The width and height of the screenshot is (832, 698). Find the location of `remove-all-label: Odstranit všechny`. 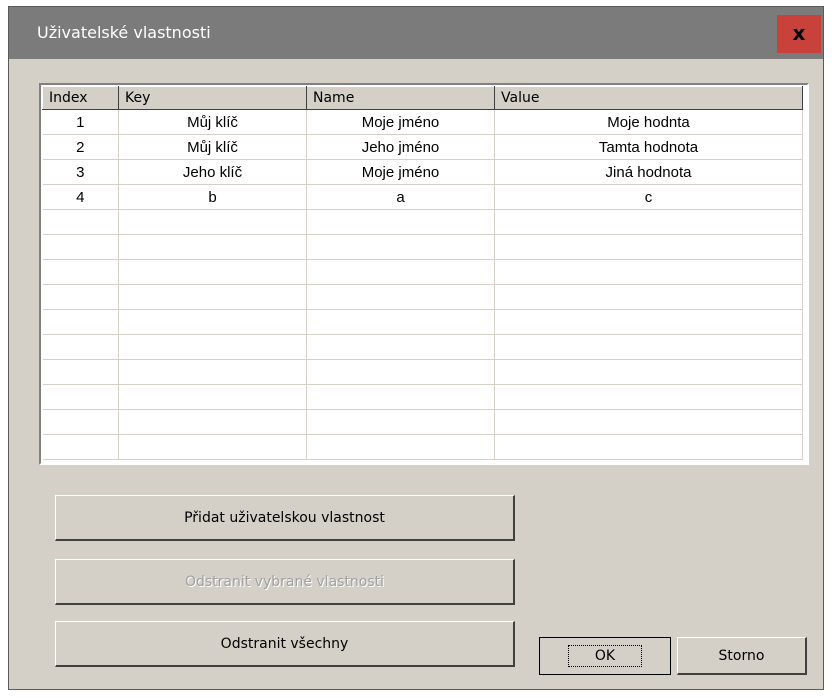

remove-all-label: Odstranit všechny is located at coordinates (284, 643).